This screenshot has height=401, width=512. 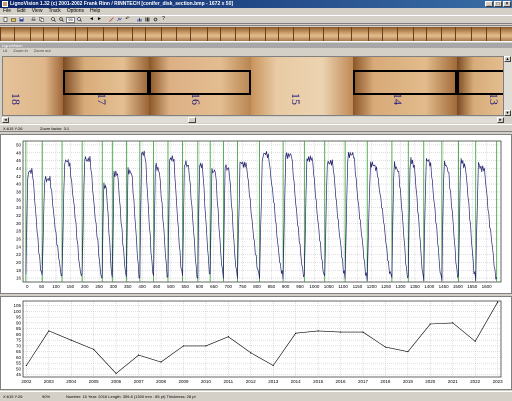 I want to click on x-tick-label: 1000, so click(x=314, y=286).